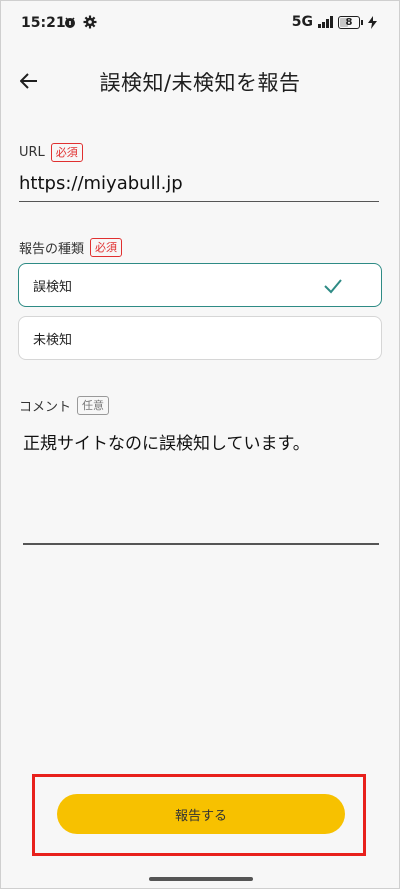 The height and width of the screenshot is (889, 400). Describe the element at coordinates (200, 23) in the screenshot. I see `status-bar: 15:21 5G 8` at that location.